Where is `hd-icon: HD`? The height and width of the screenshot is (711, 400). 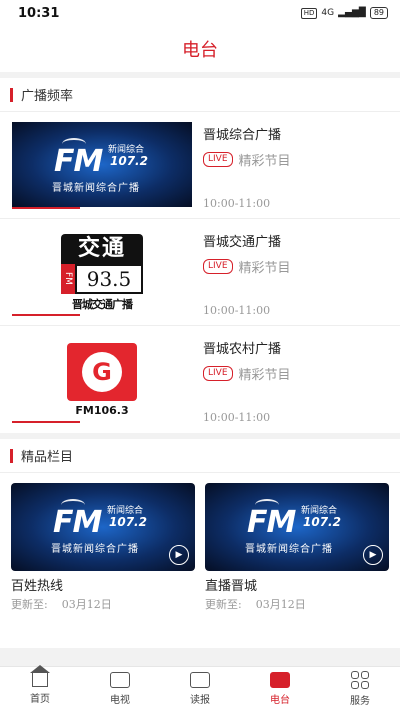 hd-icon: HD is located at coordinates (309, 13).